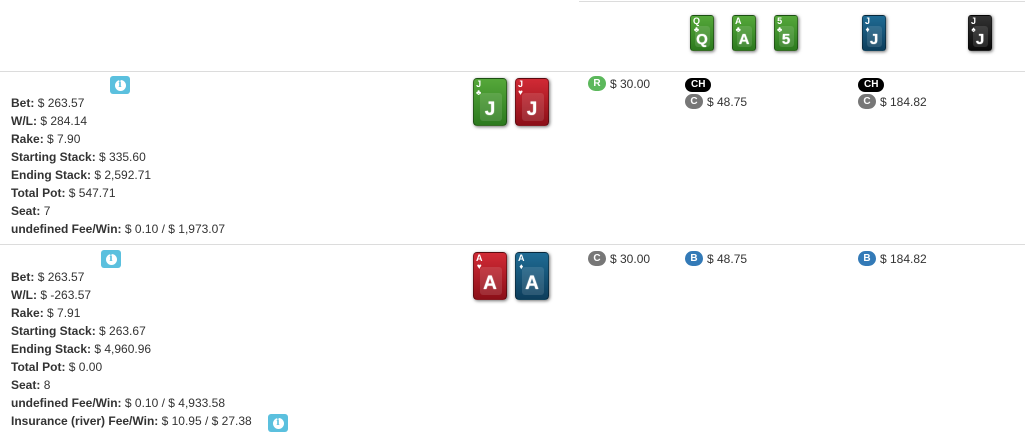  Describe the element at coordinates (78, 157) in the screenshot. I see `starting-stack-line: Starting Stack: $ 335.60` at that location.